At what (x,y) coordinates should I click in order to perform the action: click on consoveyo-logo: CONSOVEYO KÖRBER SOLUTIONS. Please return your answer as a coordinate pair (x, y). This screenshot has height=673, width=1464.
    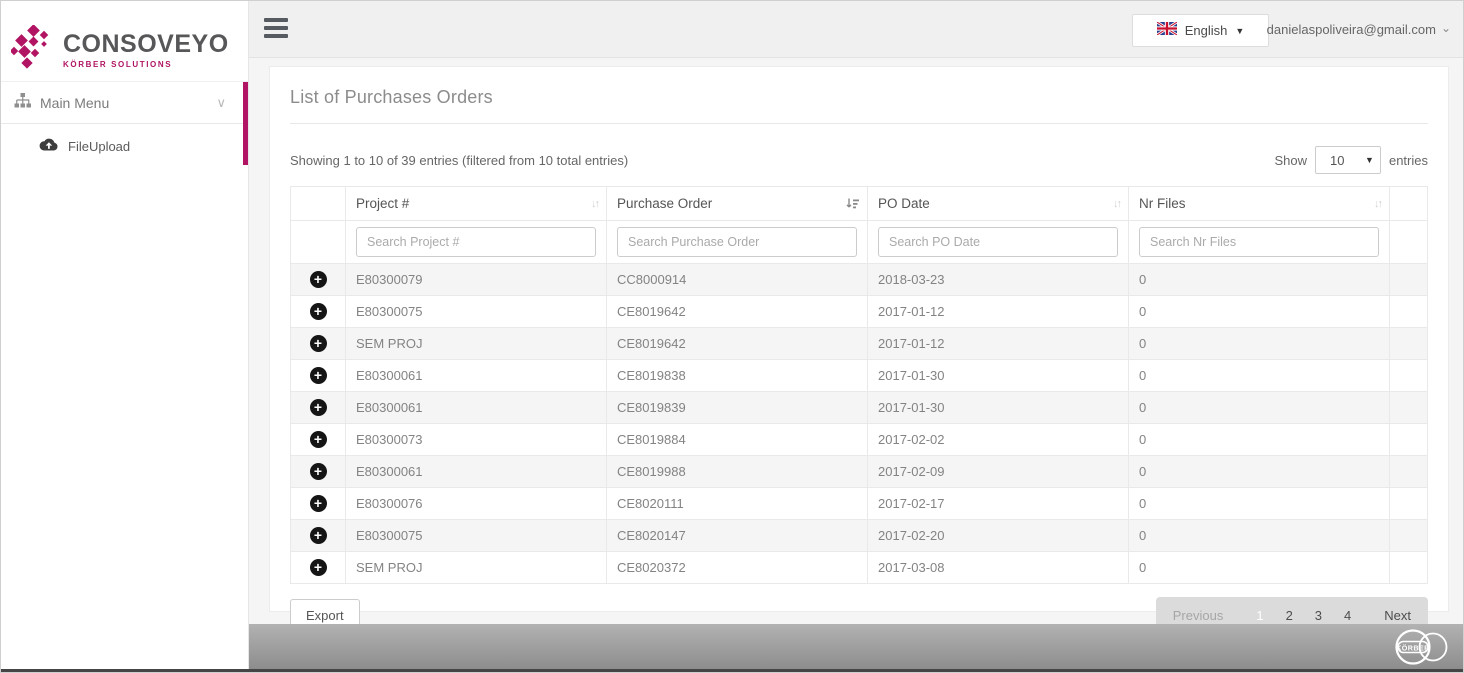
    Looking at the image, I should click on (124, 41).